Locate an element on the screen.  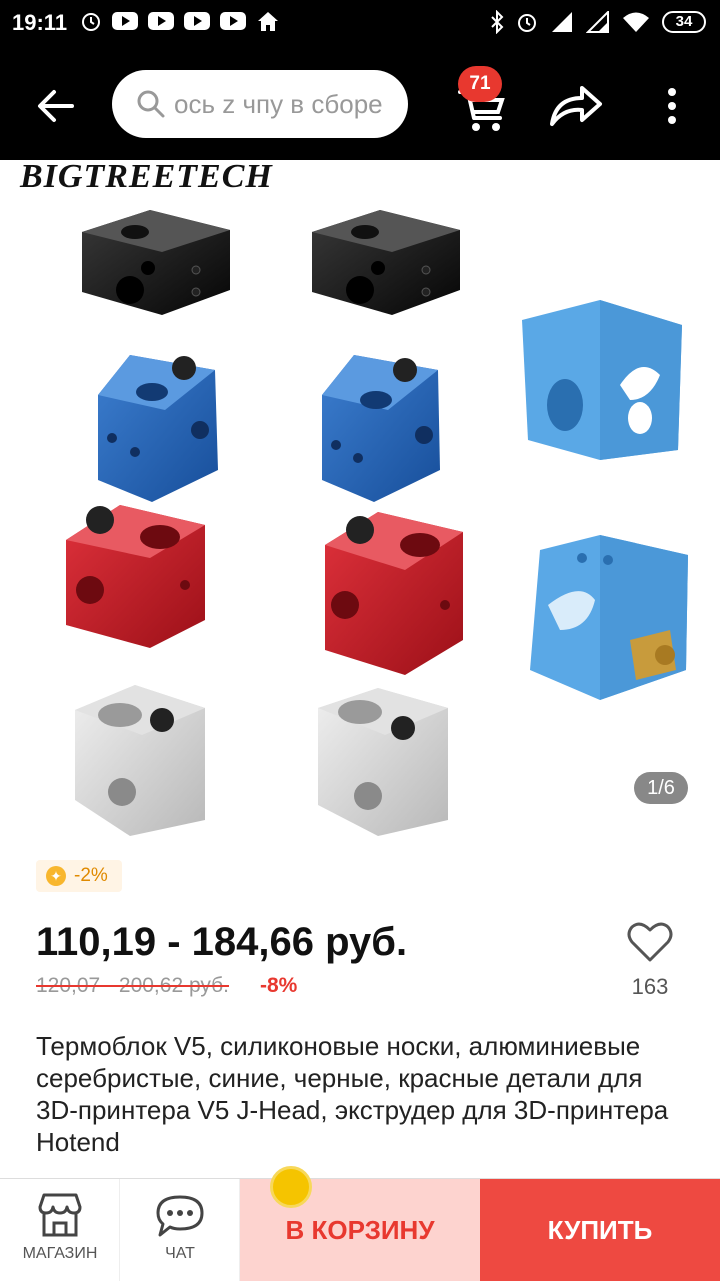
gallery-pager: 1/6 is located at coordinates (661, 788).